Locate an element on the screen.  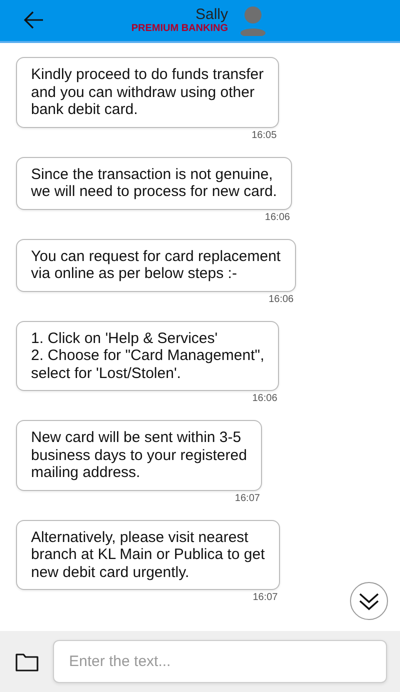
contact-subtitle: PREMIUM BANKING is located at coordinates (179, 29).